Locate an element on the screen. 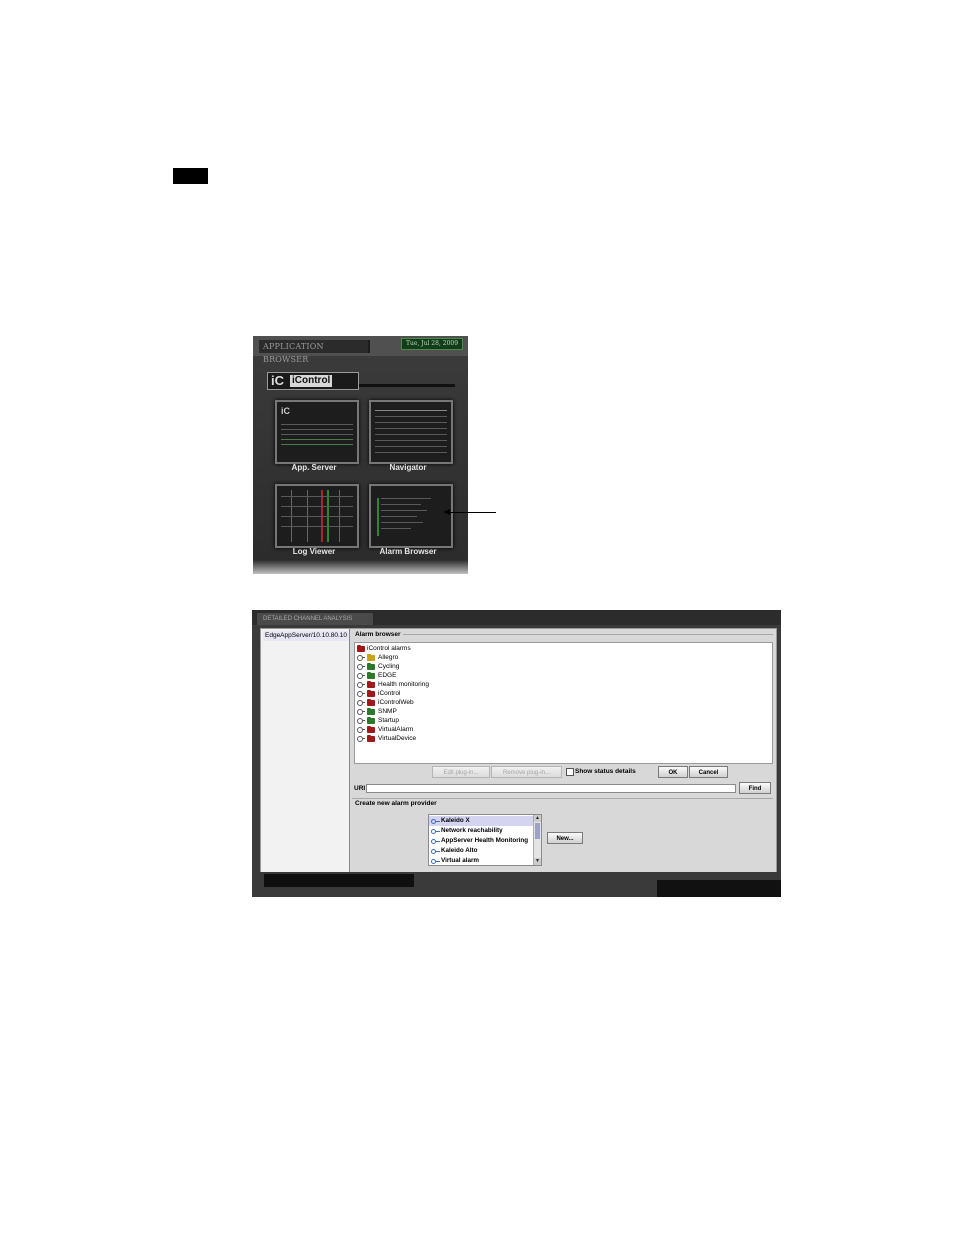  footer-left-bar is located at coordinates (339, 880).